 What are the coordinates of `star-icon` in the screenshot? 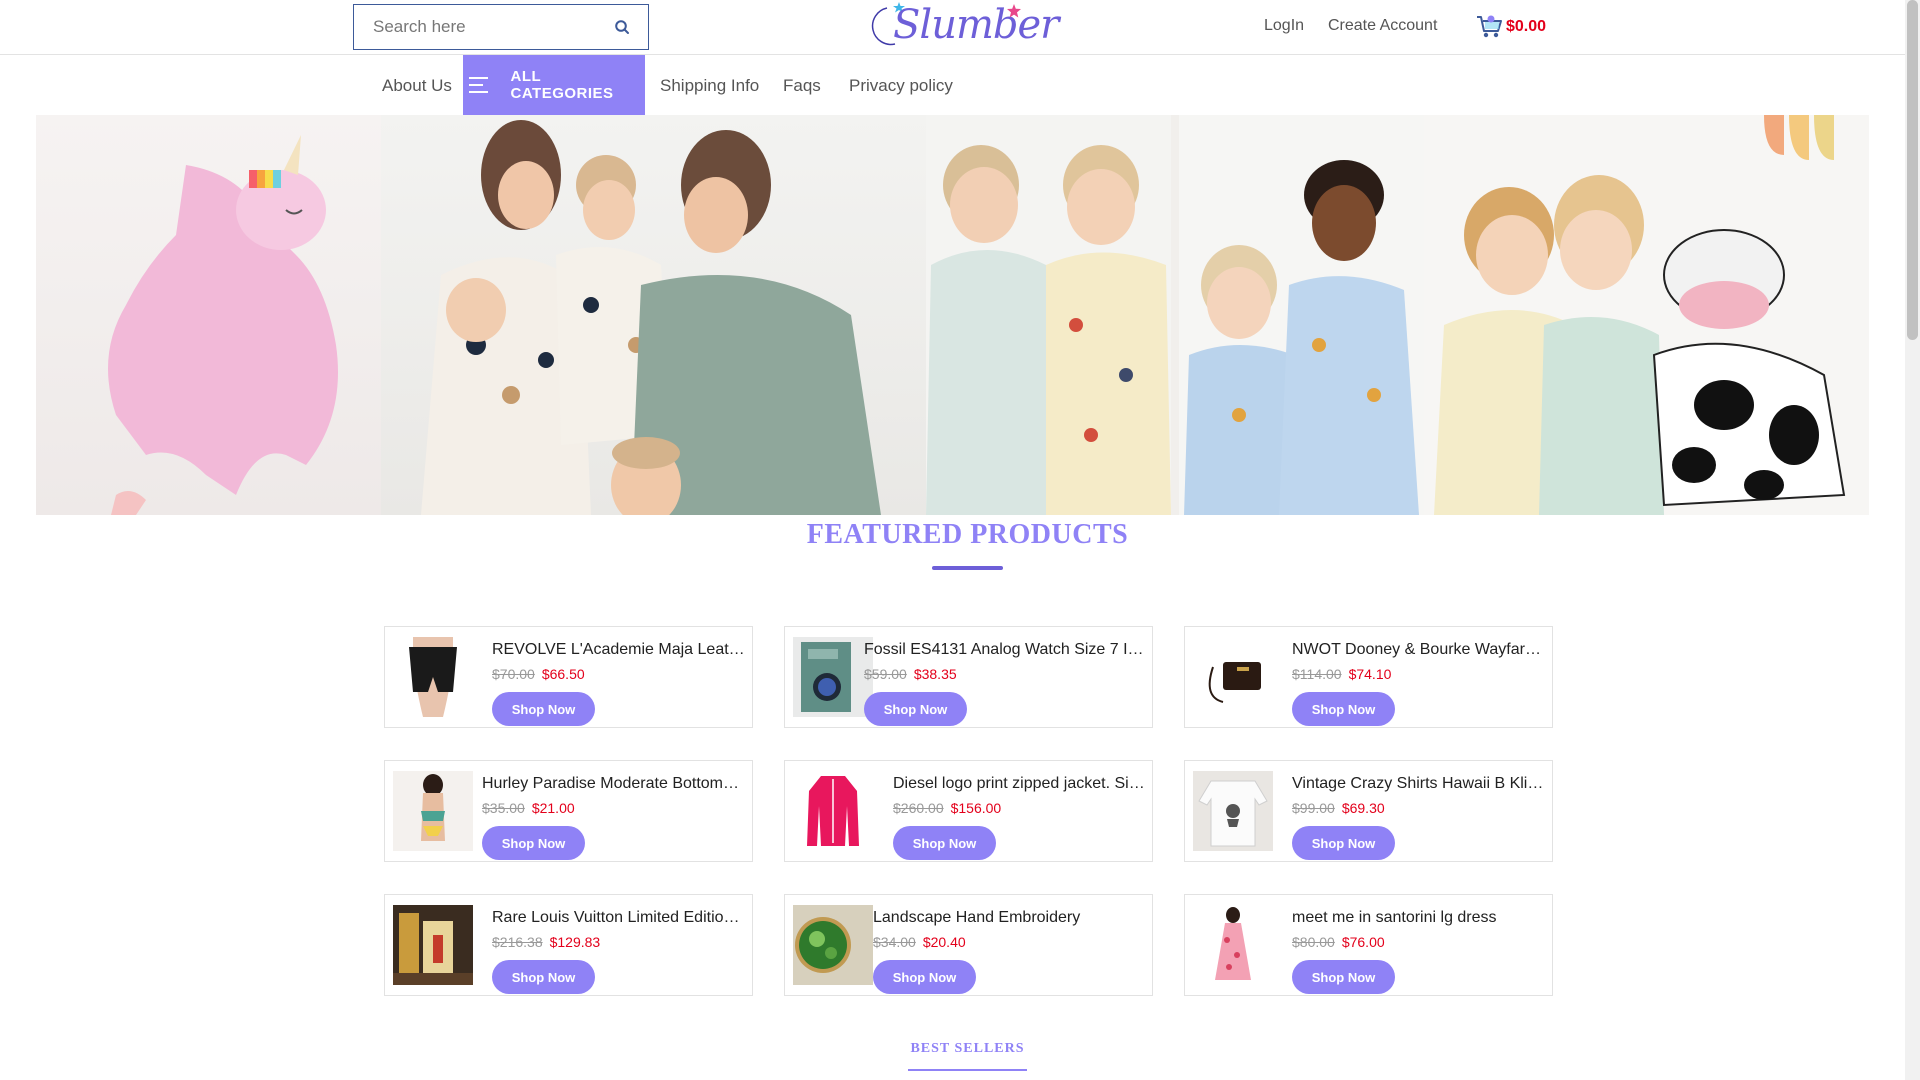 It's located at (1014, 11).